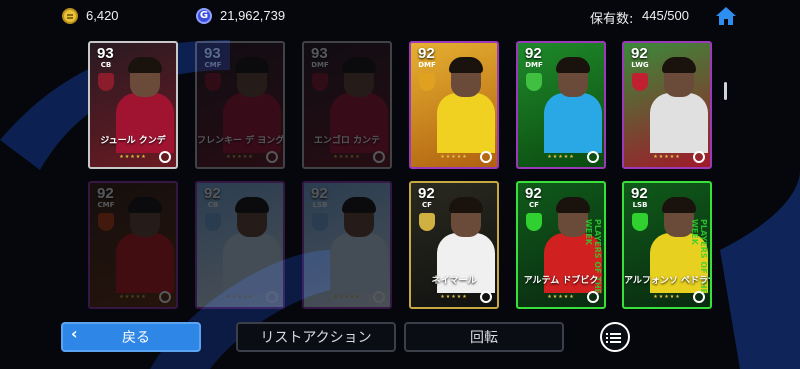 The width and height of the screenshot is (800, 369). What do you see at coordinates (484, 337) in the screenshot?
I see `rotate-button: 回転` at bounding box center [484, 337].